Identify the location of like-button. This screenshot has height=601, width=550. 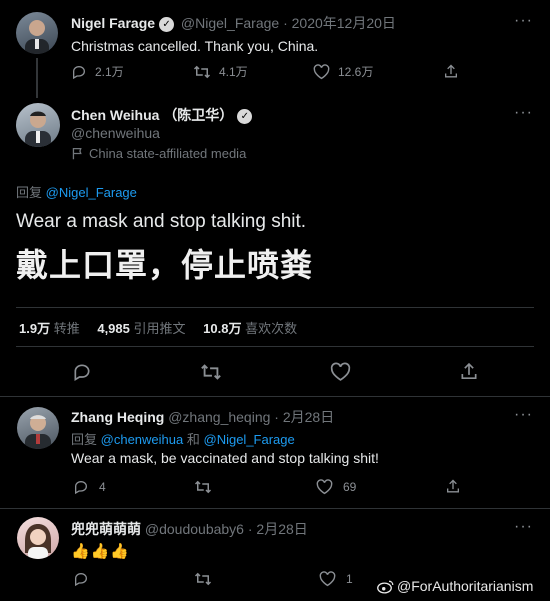
(340, 372).